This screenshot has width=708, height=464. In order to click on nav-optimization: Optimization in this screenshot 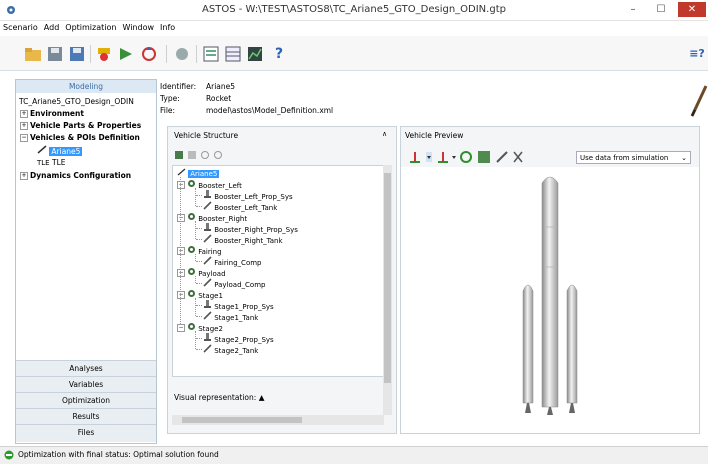, I will do `click(86, 400)`.